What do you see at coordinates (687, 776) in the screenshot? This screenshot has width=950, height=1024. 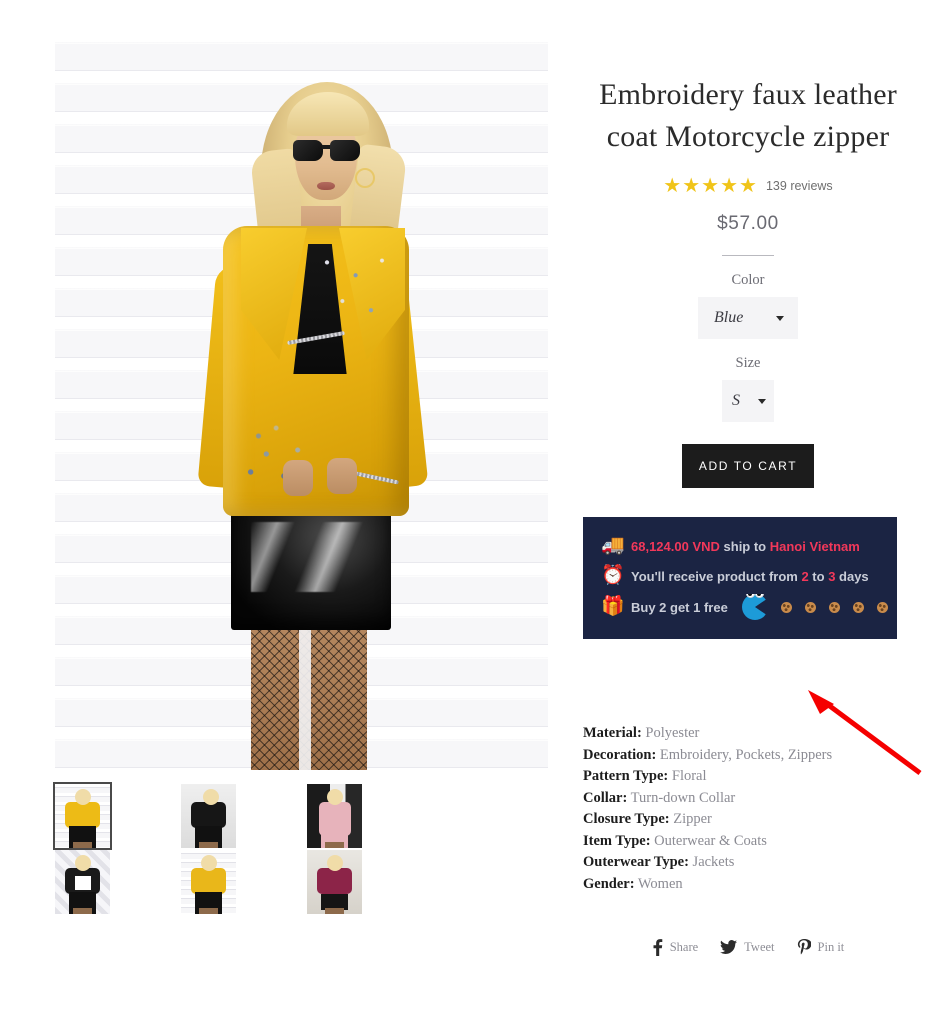 I see `spec-value: Floral` at bounding box center [687, 776].